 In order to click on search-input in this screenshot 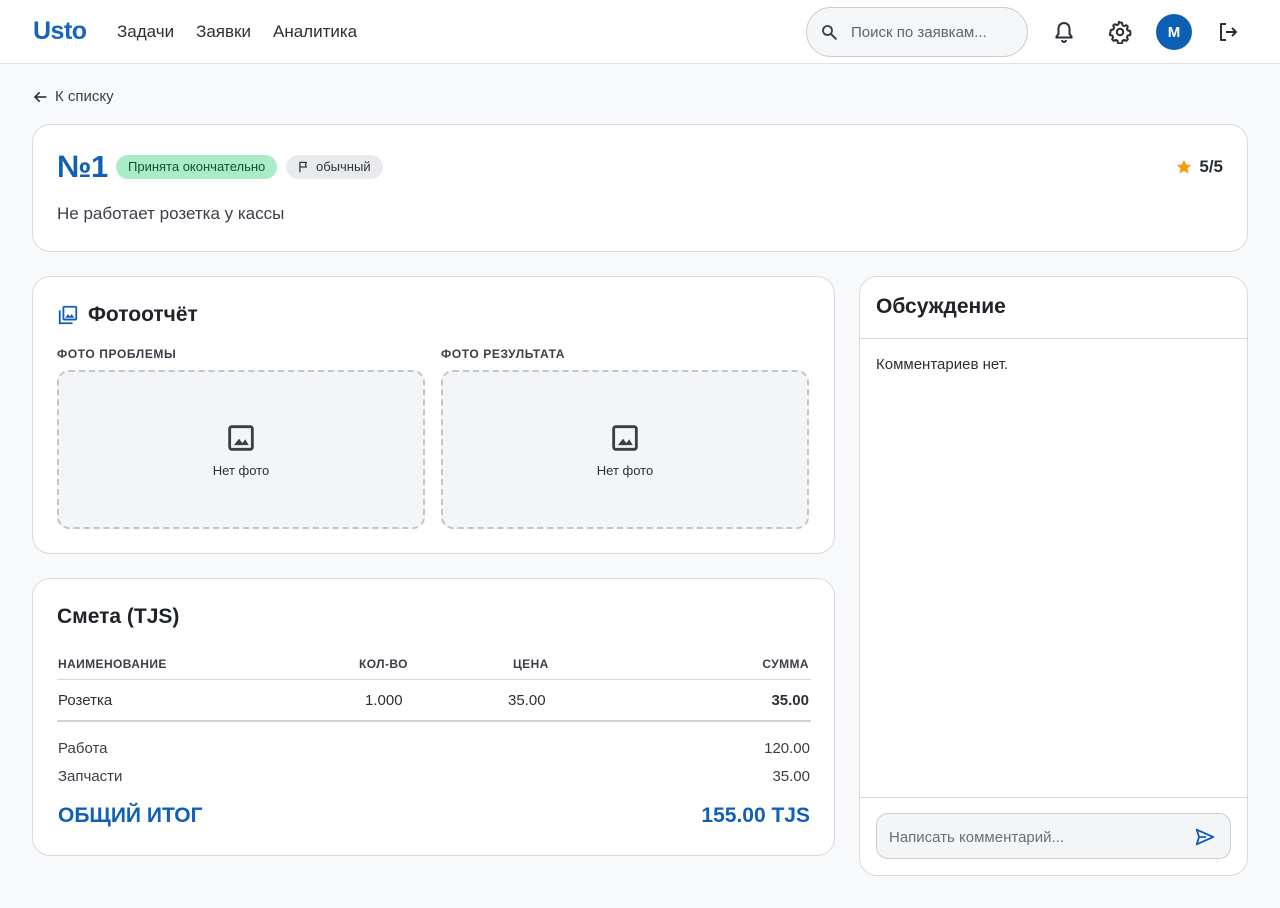, I will do `click(933, 32)`.